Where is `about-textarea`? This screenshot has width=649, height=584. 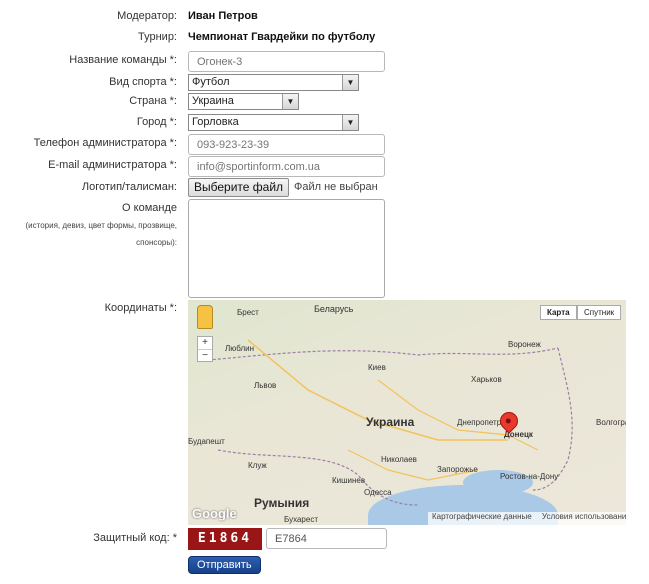 about-textarea is located at coordinates (286, 248).